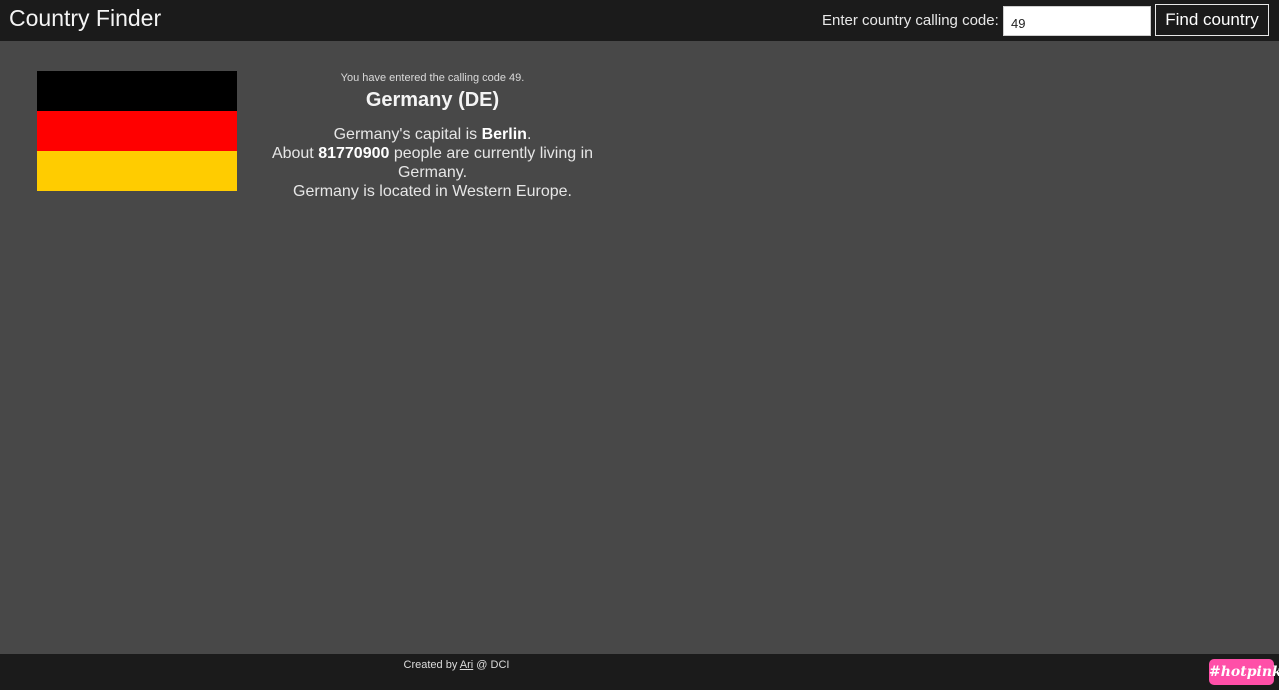  What do you see at coordinates (432, 100) in the screenshot?
I see `country-title: Germany (DE)` at bounding box center [432, 100].